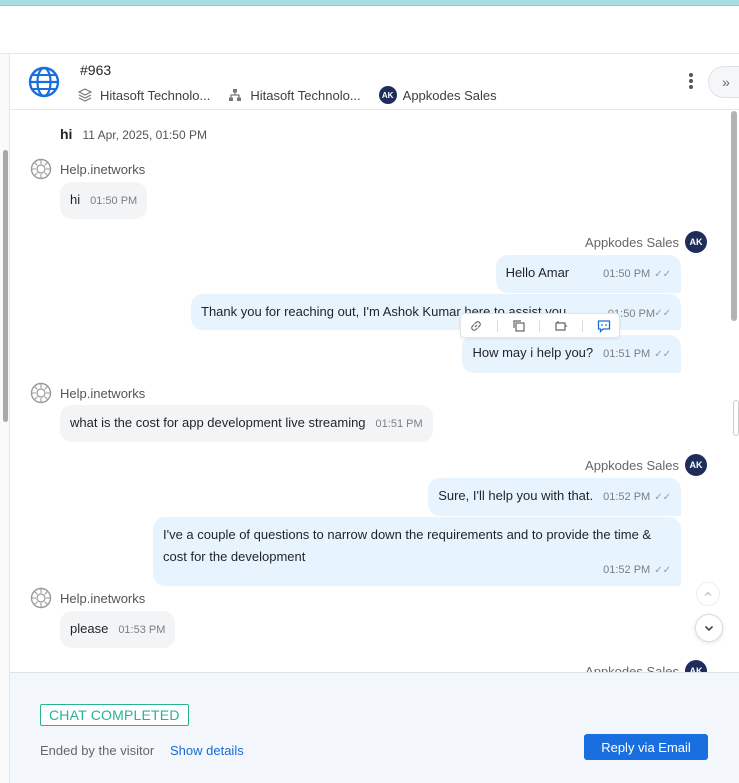  I want to click on show-details-link: Show details, so click(207, 750).